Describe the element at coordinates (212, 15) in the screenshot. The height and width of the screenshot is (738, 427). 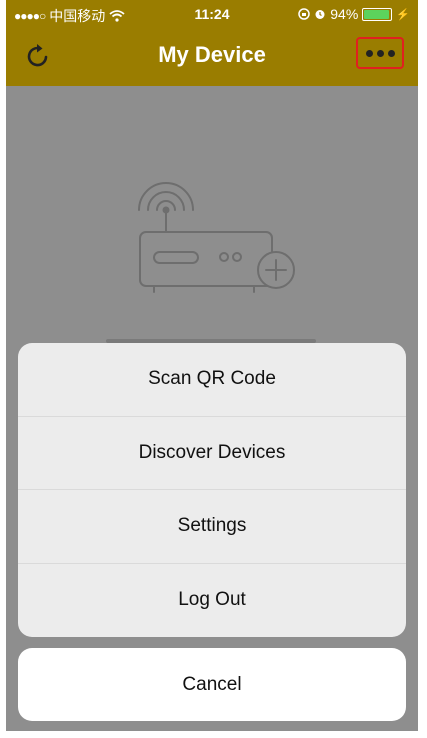
I see `status-bar: ●●●●○ 中国移动 11:24 94% ⚡` at that location.